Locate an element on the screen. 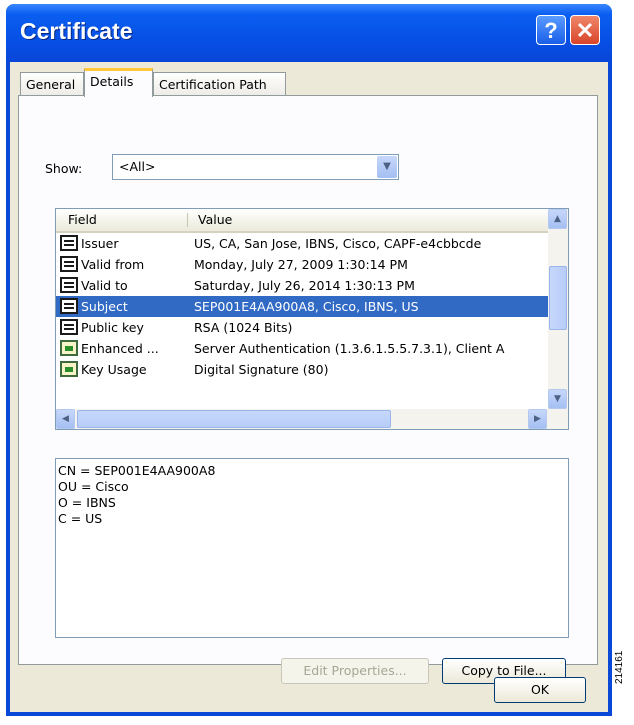 Image resolution: width=634 pixels, height=725 pixels. show-selected-value: <All> is located at coordinates (137, 166).